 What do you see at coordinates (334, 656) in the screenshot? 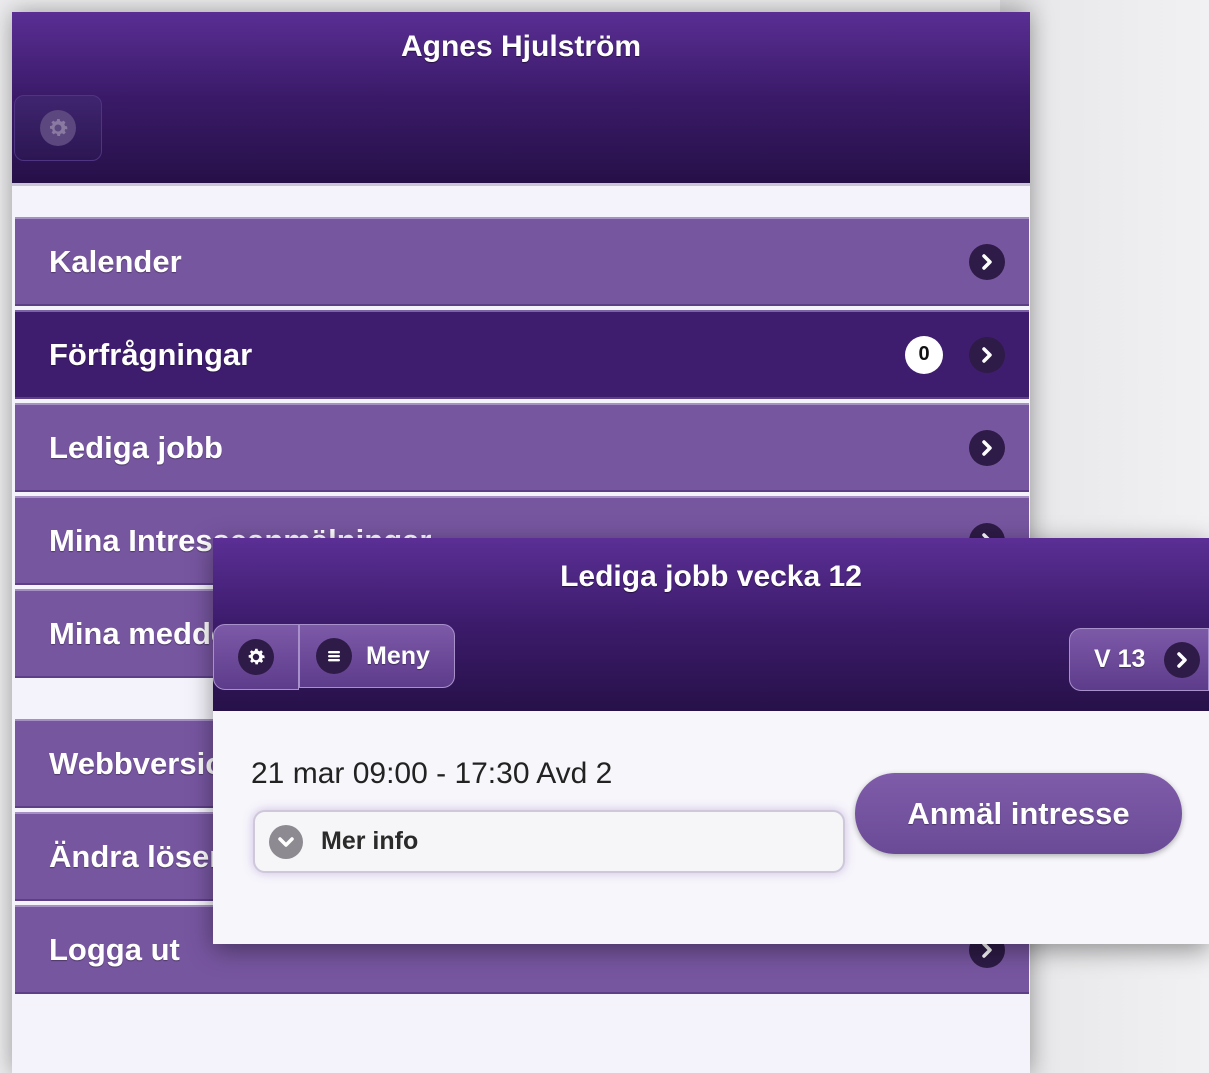
I see `hamburger-icon` at bounding box center [334, 656].